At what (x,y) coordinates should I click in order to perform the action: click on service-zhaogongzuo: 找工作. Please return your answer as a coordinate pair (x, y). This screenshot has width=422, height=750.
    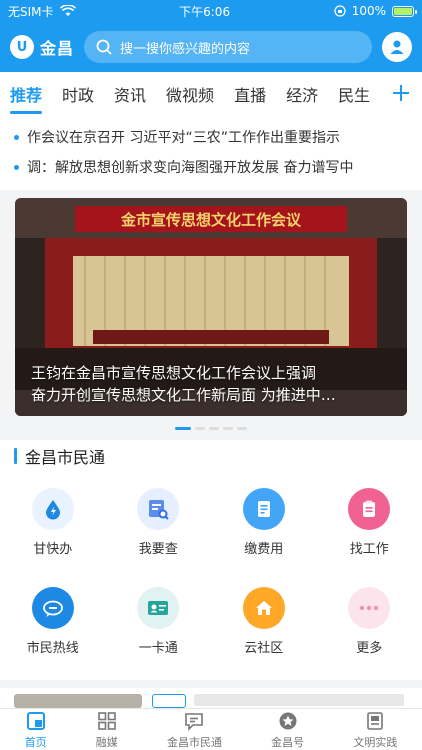
    Looking at the image, I should click on (369, 522).